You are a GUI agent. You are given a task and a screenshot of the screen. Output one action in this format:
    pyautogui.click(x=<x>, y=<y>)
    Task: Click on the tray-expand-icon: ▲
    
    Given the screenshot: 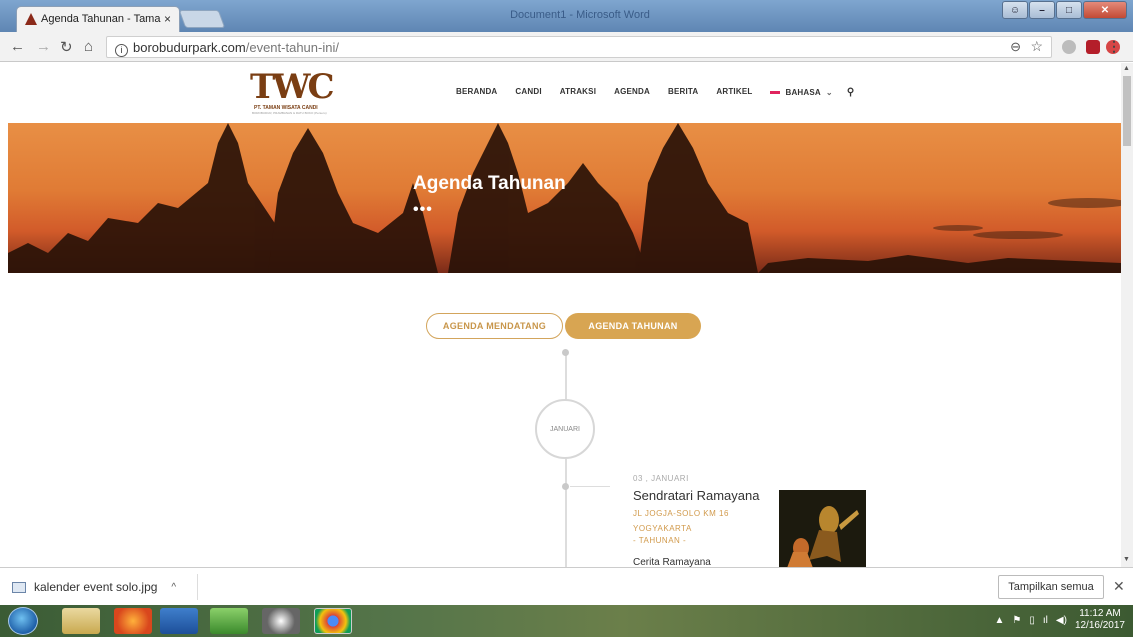 What is the action you would take?
    pyautogui.click(x=1000, y=620)
    